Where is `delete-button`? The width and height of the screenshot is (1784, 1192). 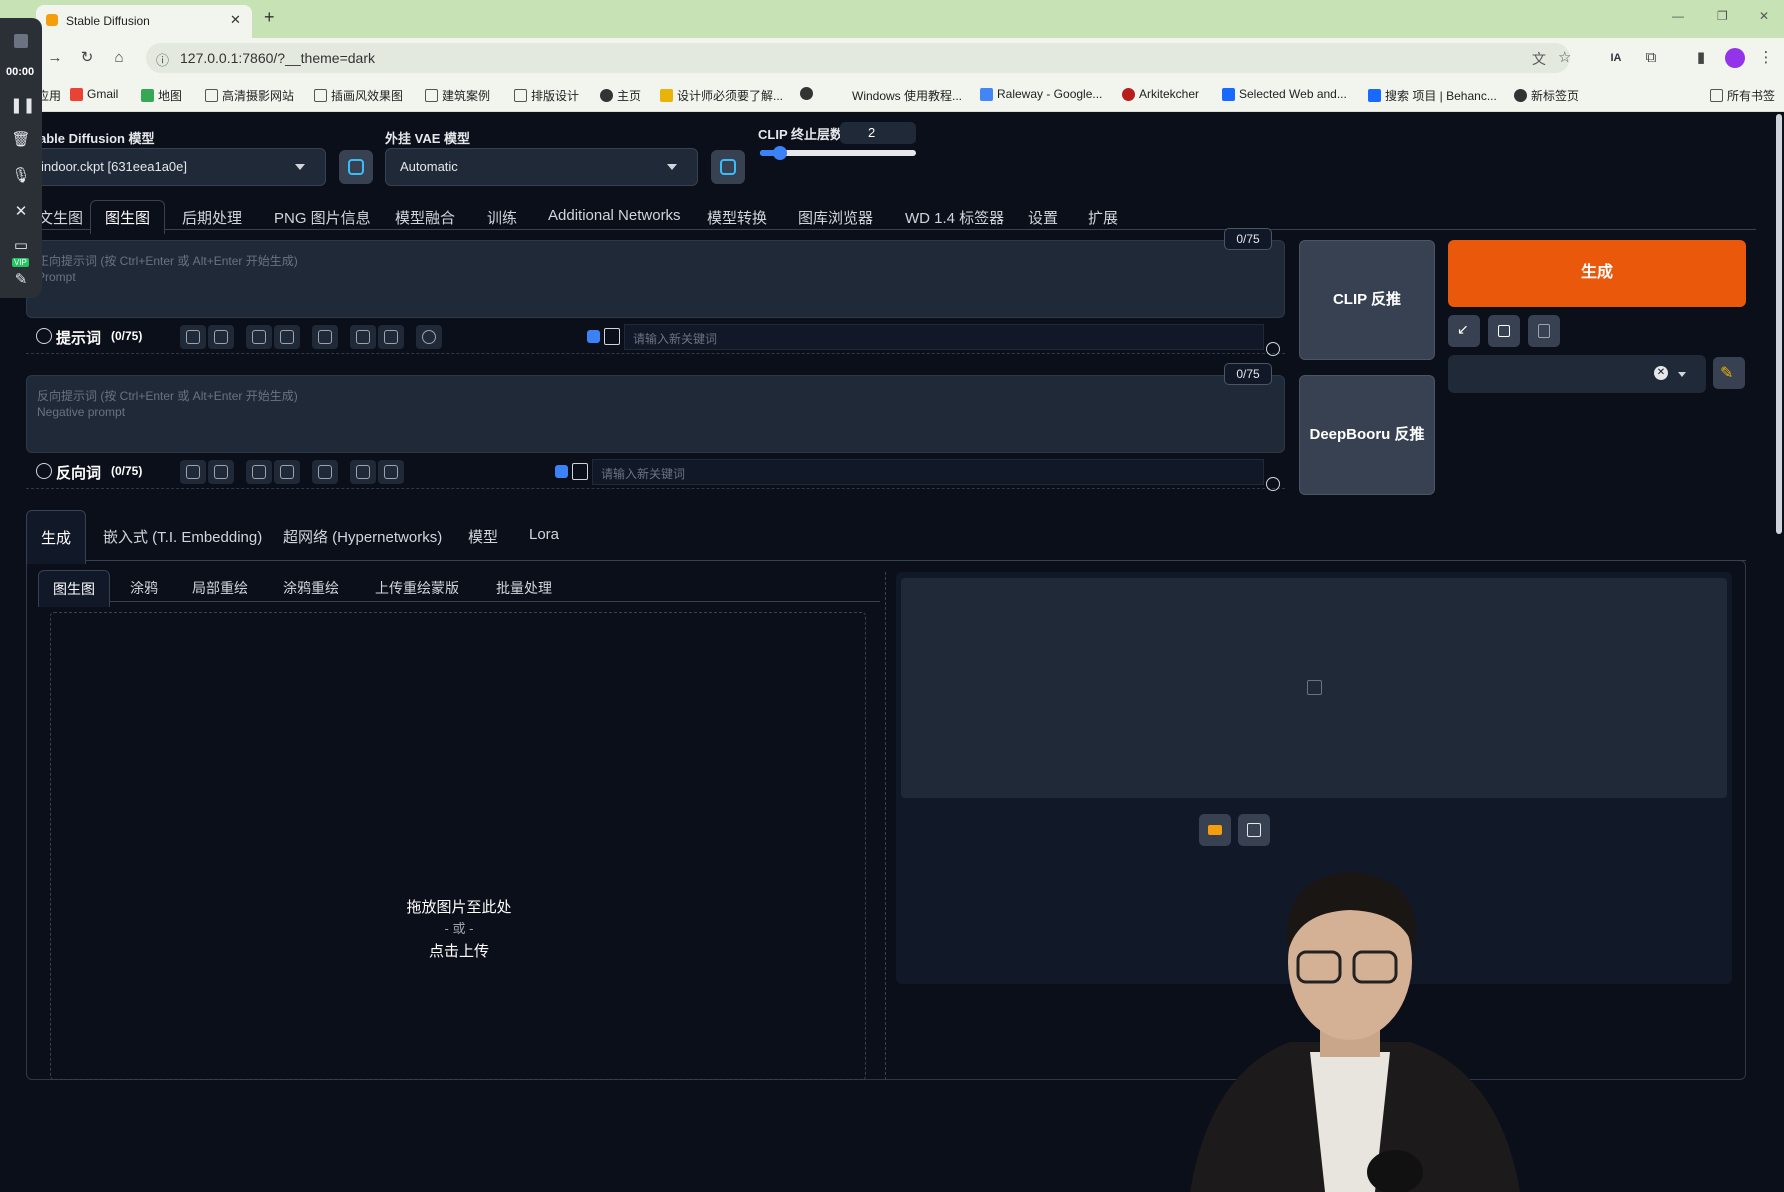
delete-button is located at coordinates (1544, 331).